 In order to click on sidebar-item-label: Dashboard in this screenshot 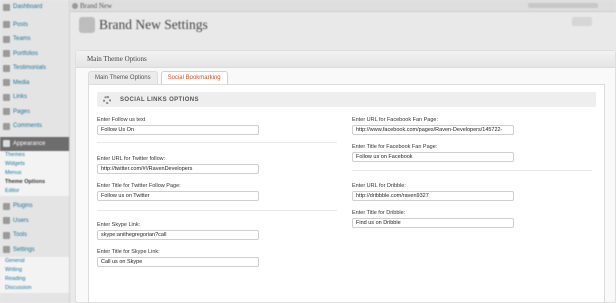, I will do `click(28, 7)`.